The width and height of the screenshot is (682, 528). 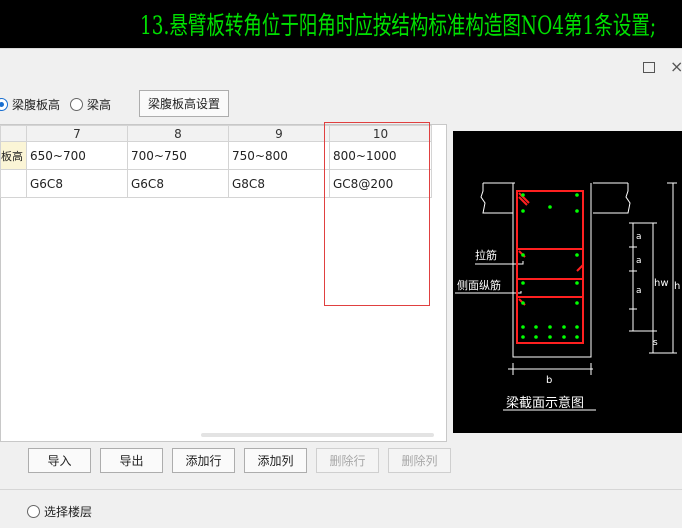 I want to click on close-icon: ×, so click(x=676, y=66).